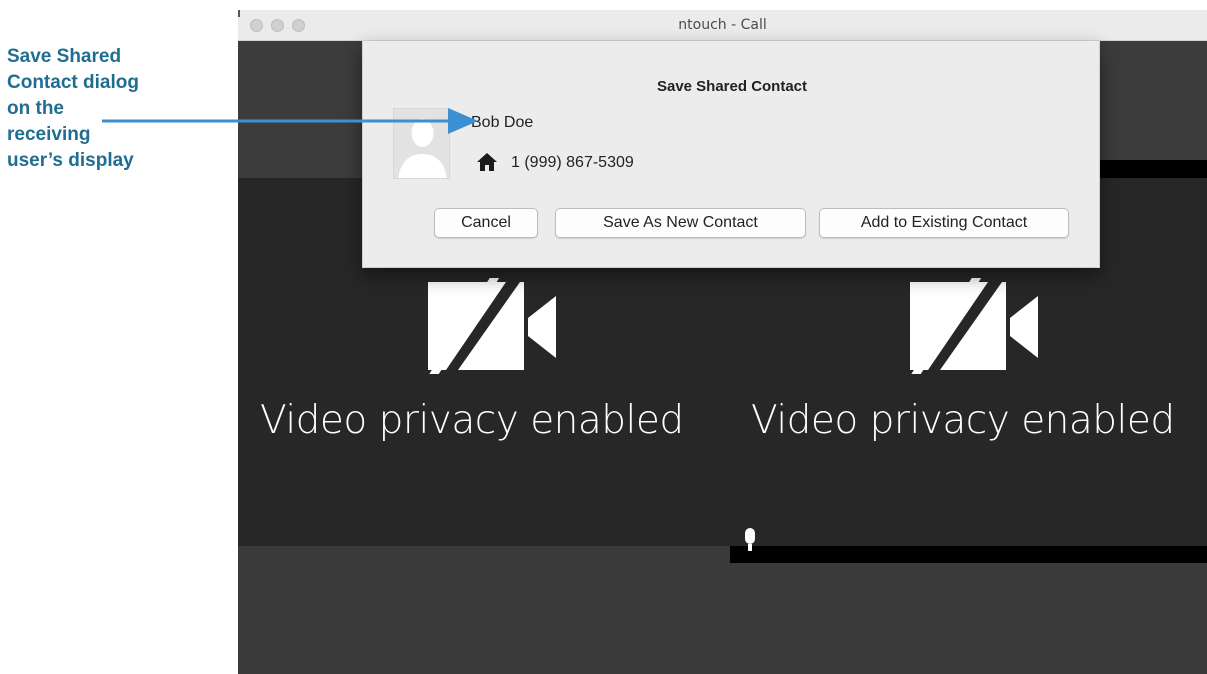 The width and height of the screenshot is (1207, 674). What do you see at coordinates (572, 162) in the screenshot?
I see `contact-phone-number: 1 (999) 867-5309` at bounding box center [572, 162].